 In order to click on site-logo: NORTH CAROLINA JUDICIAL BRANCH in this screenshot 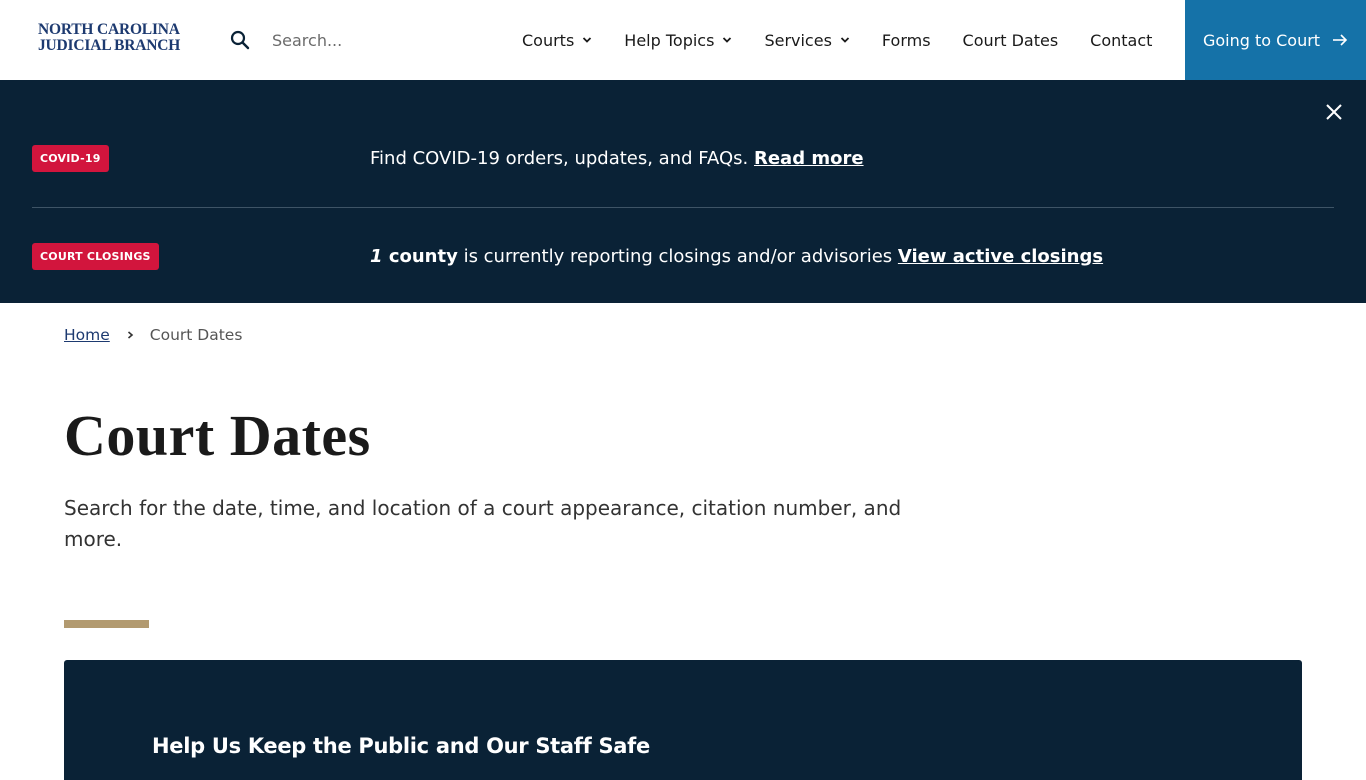, I will do `click(109, 38)`.